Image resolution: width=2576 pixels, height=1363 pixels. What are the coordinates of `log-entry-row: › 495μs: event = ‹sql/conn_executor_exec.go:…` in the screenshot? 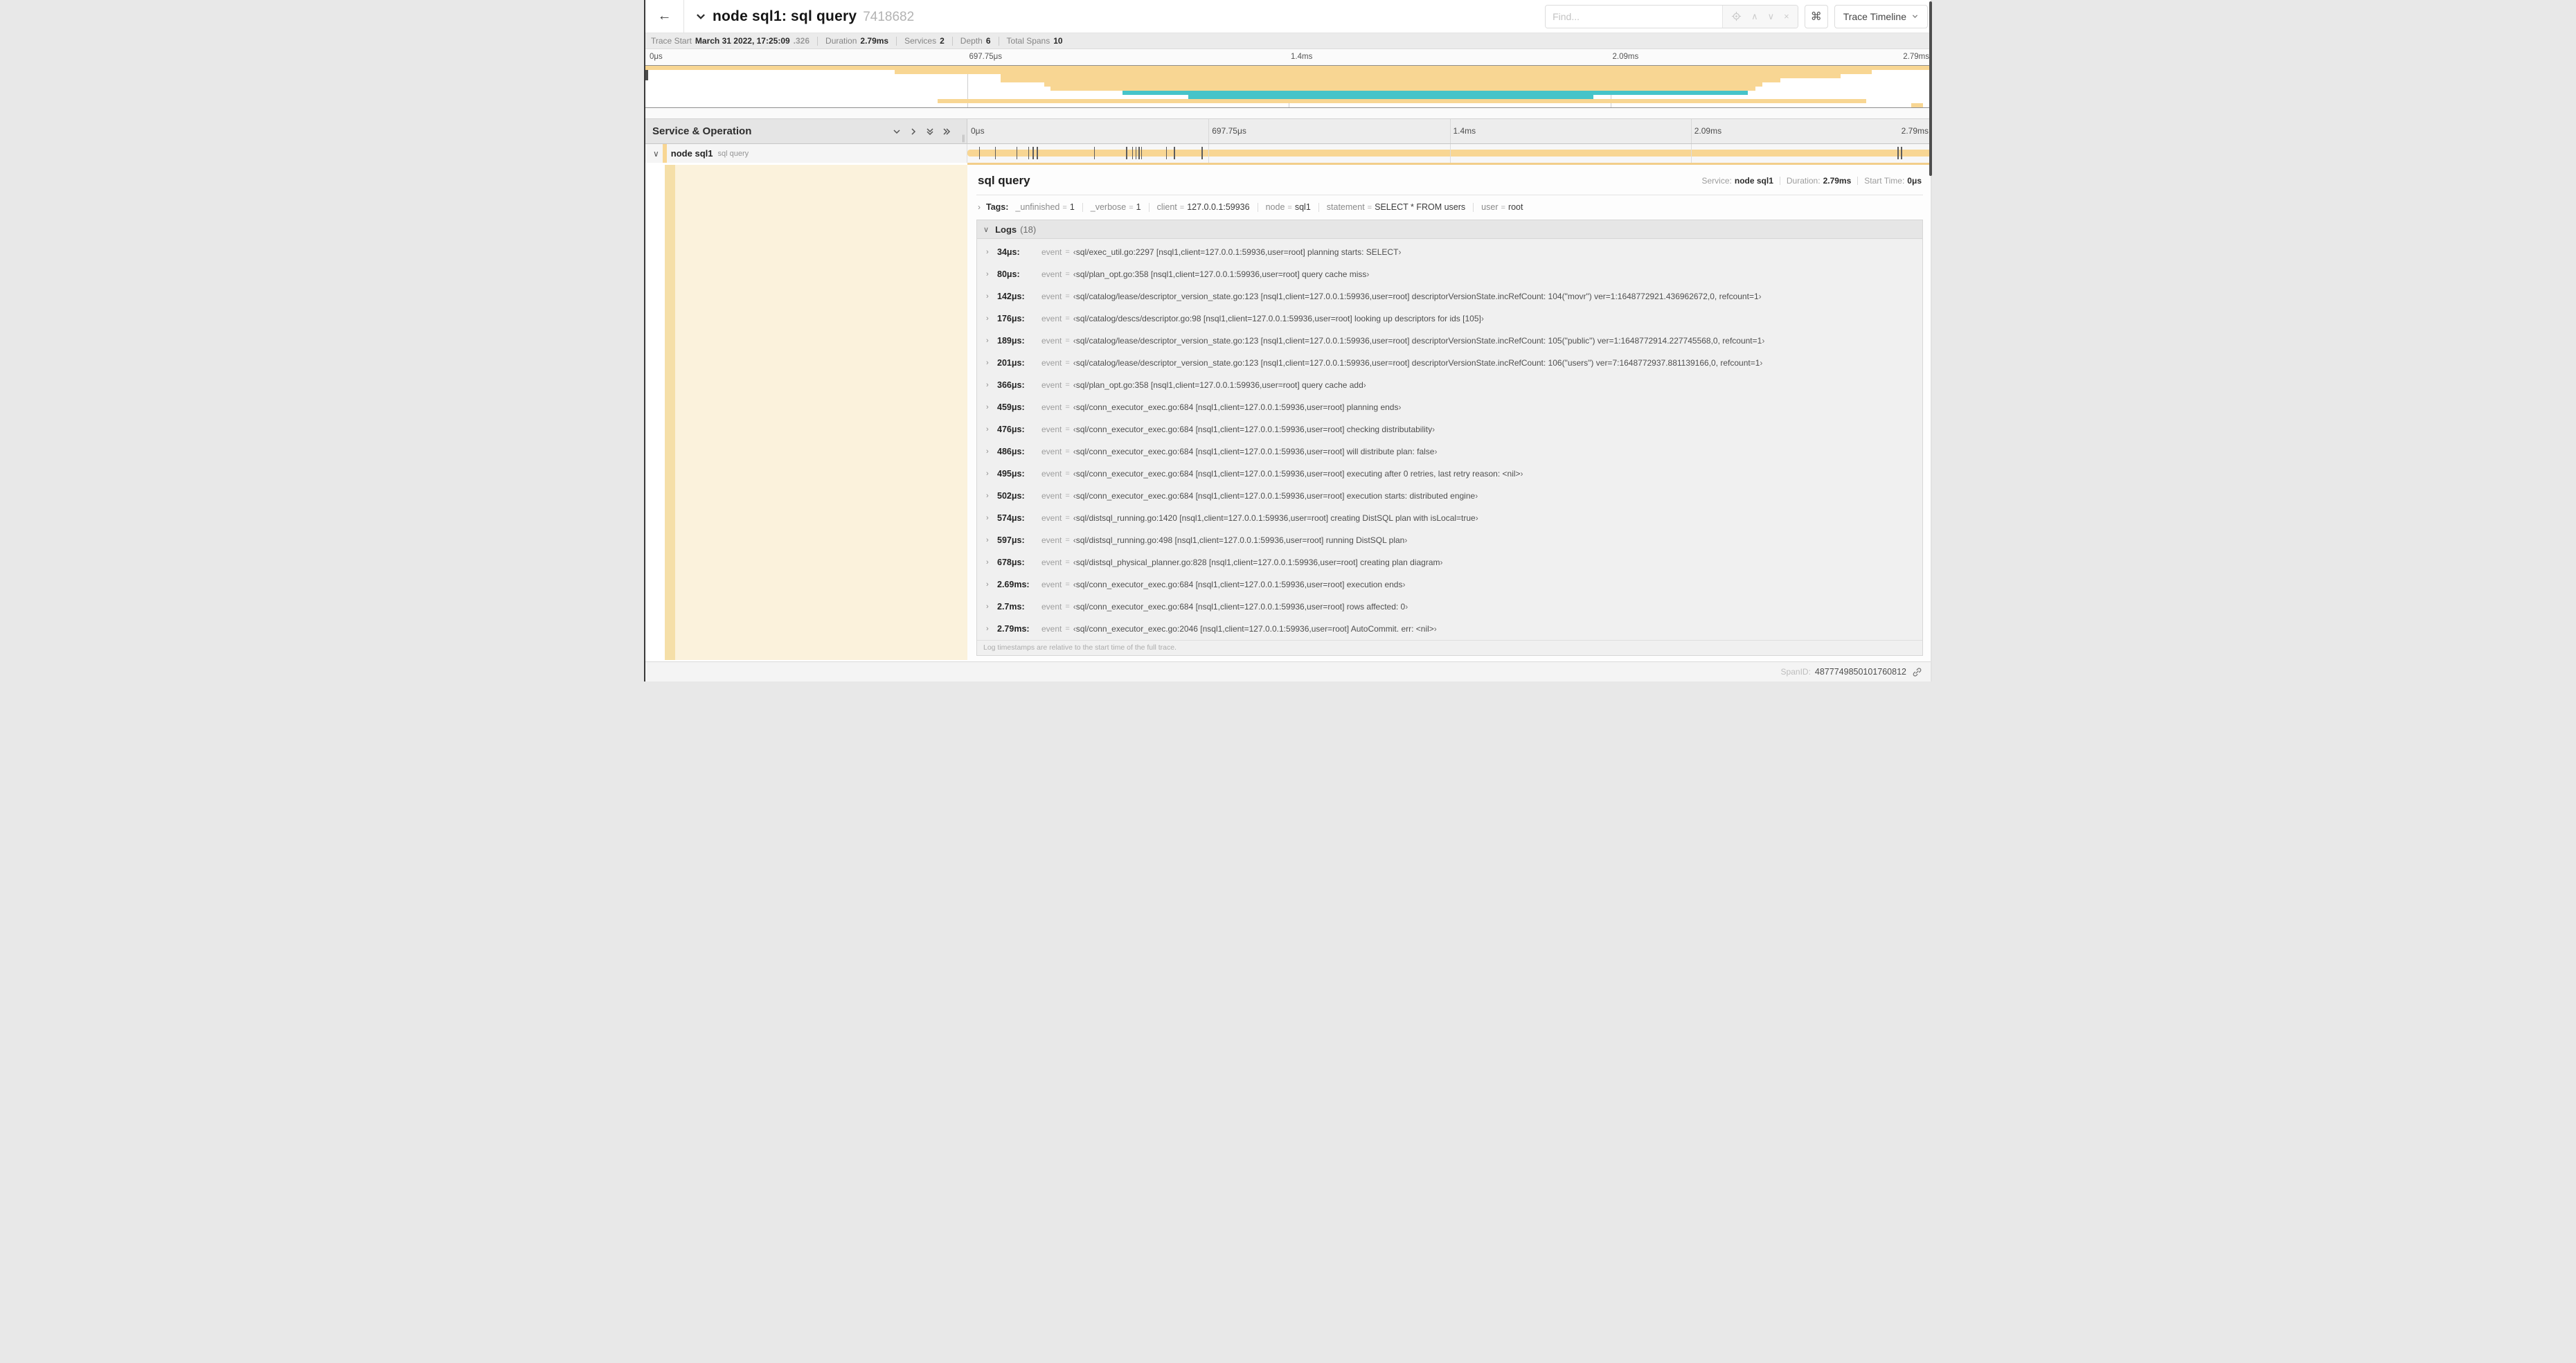 It's located at (1449, 474).